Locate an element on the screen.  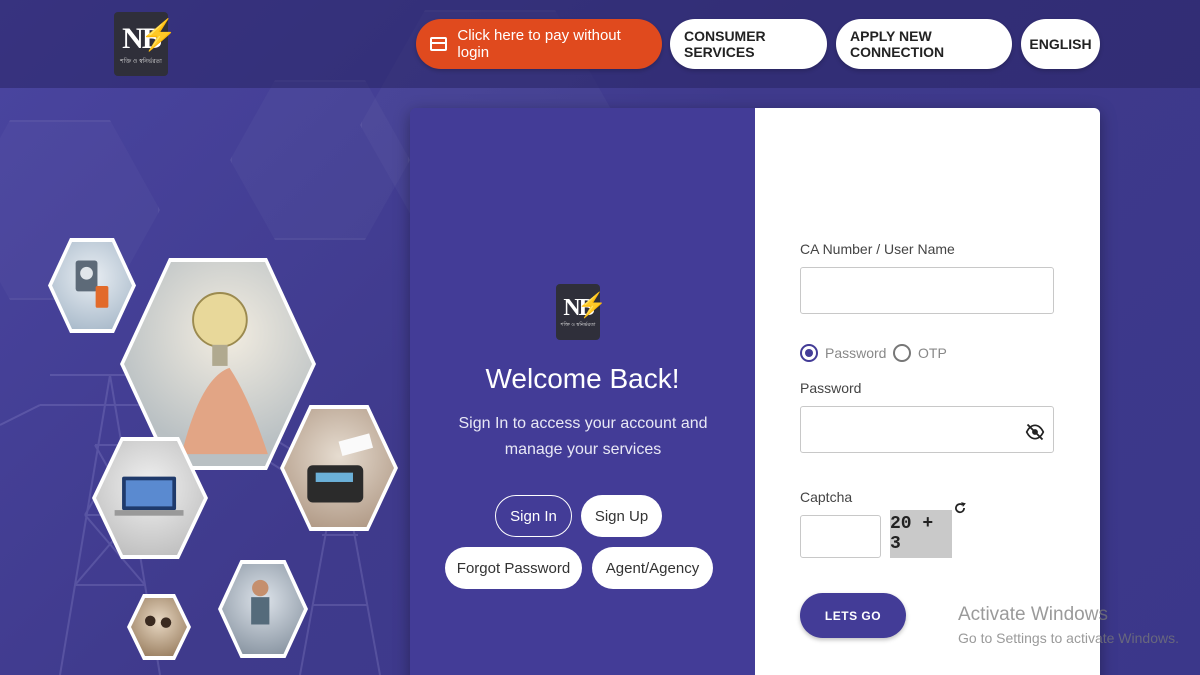
lets-go-button: LETS GO is located at coordinates (853, 615).